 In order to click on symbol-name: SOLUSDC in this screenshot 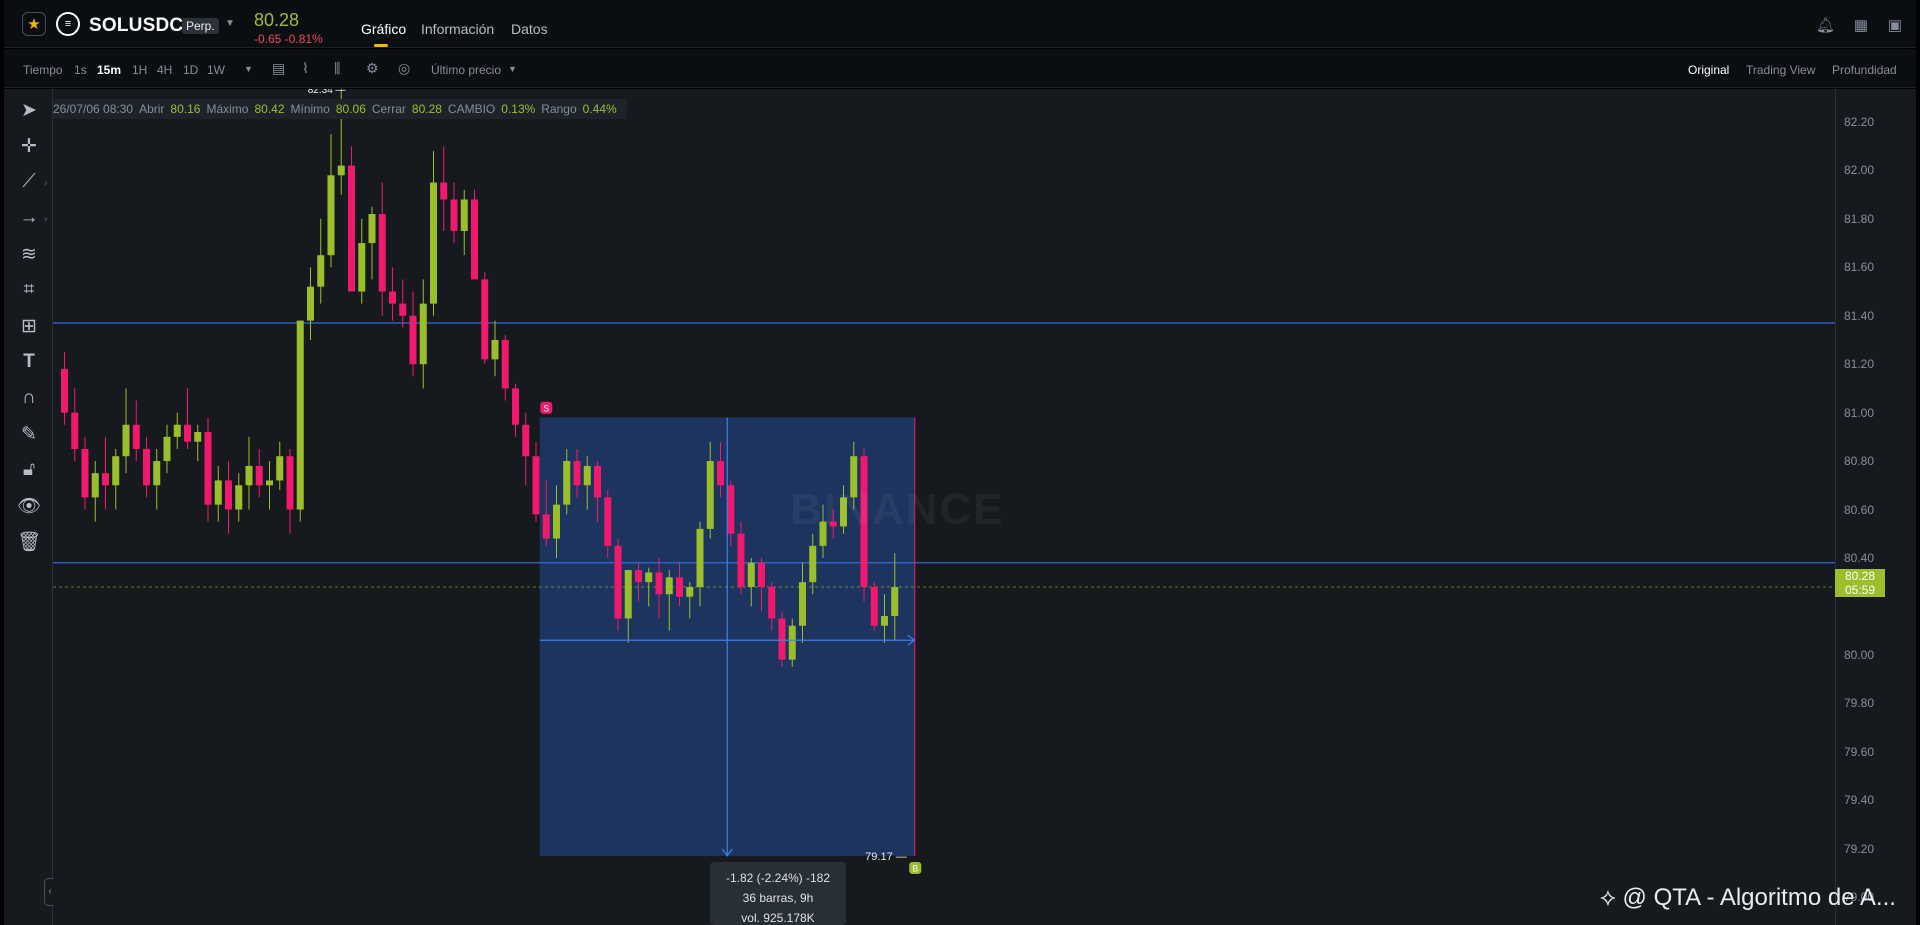, I will do `click(136, 26)`.